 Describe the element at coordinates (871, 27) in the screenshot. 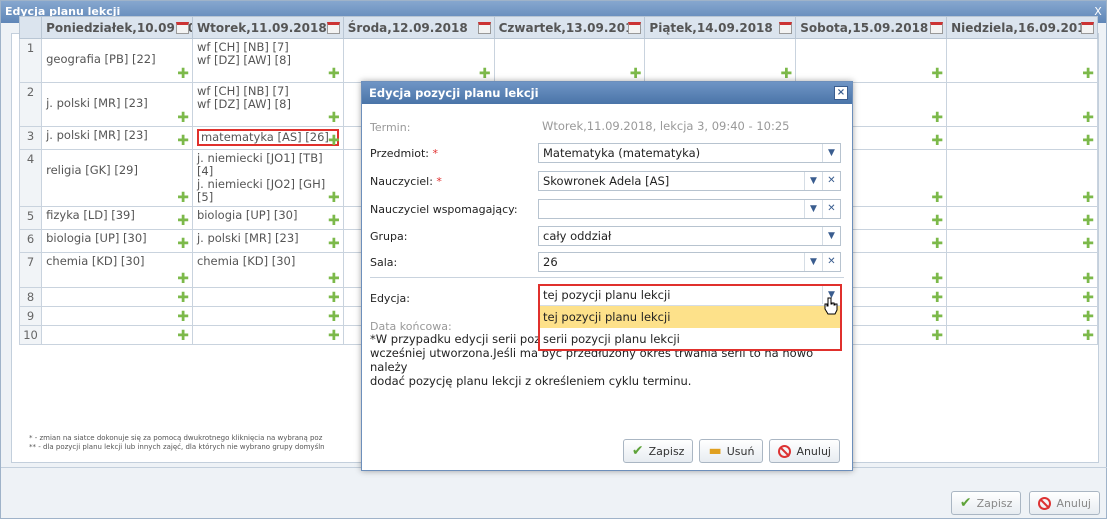

I see `day-header-saturday: Sobota,15.09.2018` at that location.